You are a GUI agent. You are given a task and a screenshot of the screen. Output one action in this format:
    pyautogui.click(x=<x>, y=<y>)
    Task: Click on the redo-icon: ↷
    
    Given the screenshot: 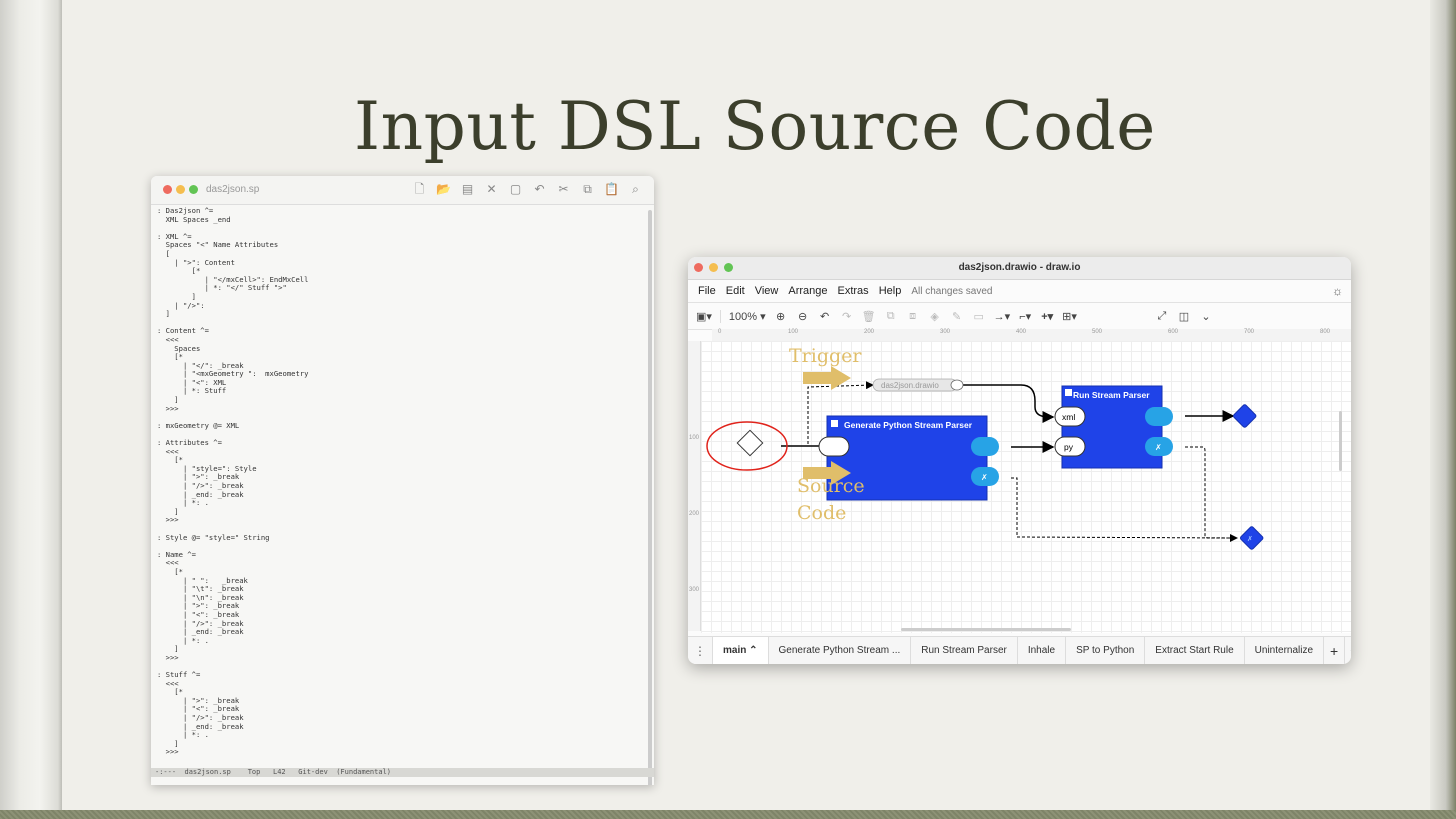 What is the action you would take?
    pyautogui.click(x=847, y=316)
    